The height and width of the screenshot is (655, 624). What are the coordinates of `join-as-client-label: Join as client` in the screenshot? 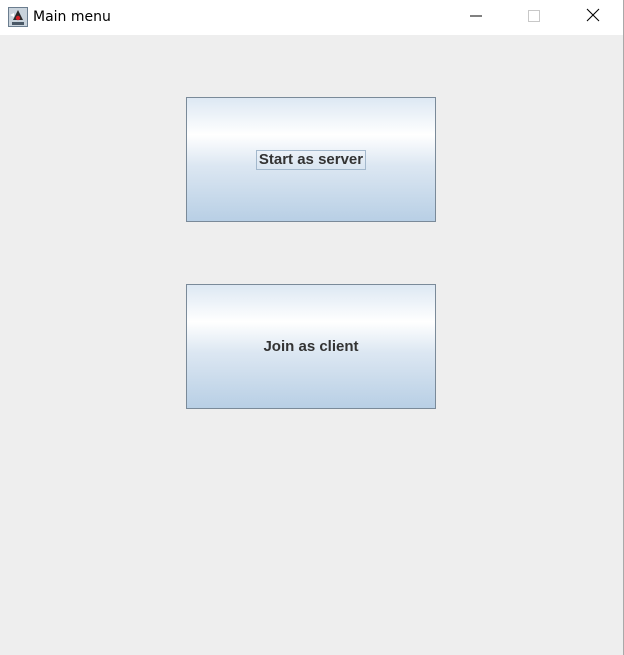 It's located at (311, 346).